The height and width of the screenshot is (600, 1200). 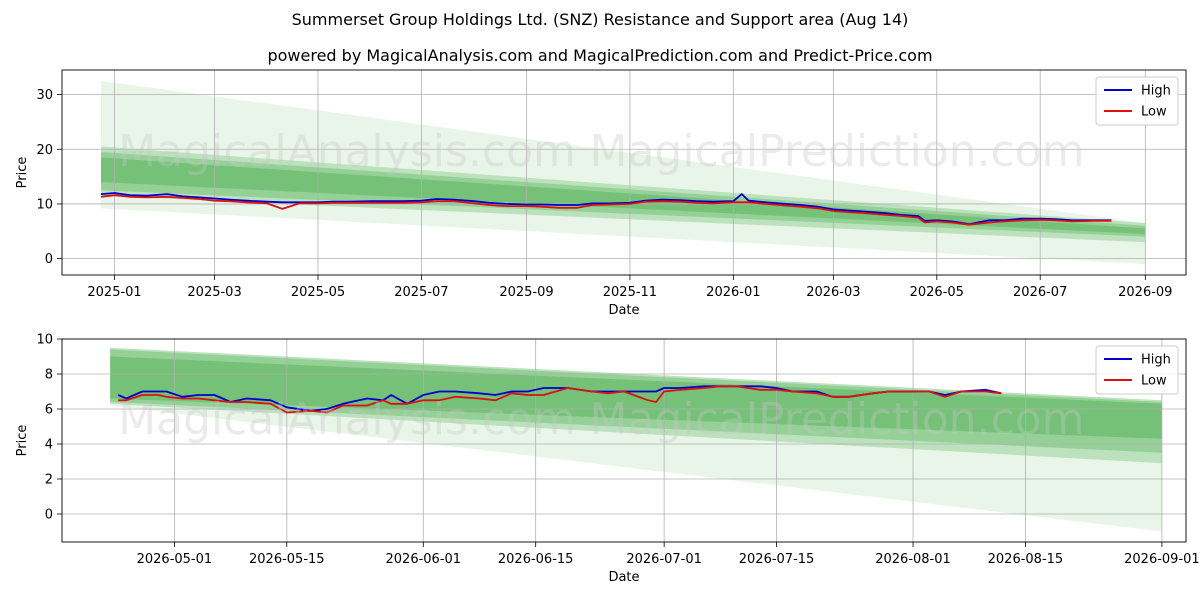 What do you see at coordinates (318, 292) in the screenshot?
I see `x-tick-label: 2025-05` at bounding box center [318, 292].